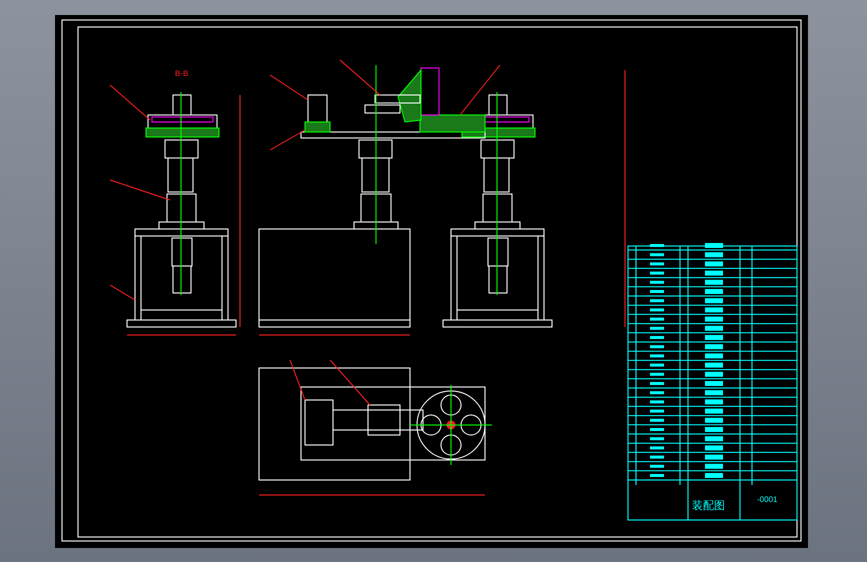 The image size is (867, 562). I want to click on section-label: B-B, so click(181, 73).